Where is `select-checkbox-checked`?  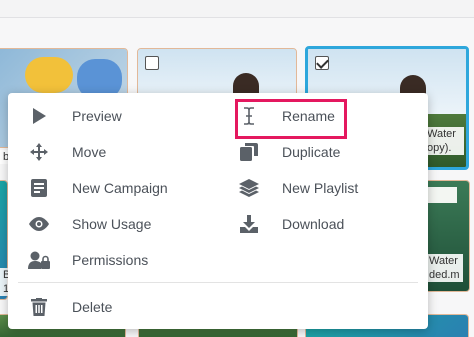
select-checkbox-checked is located at coordinates (322, 63).